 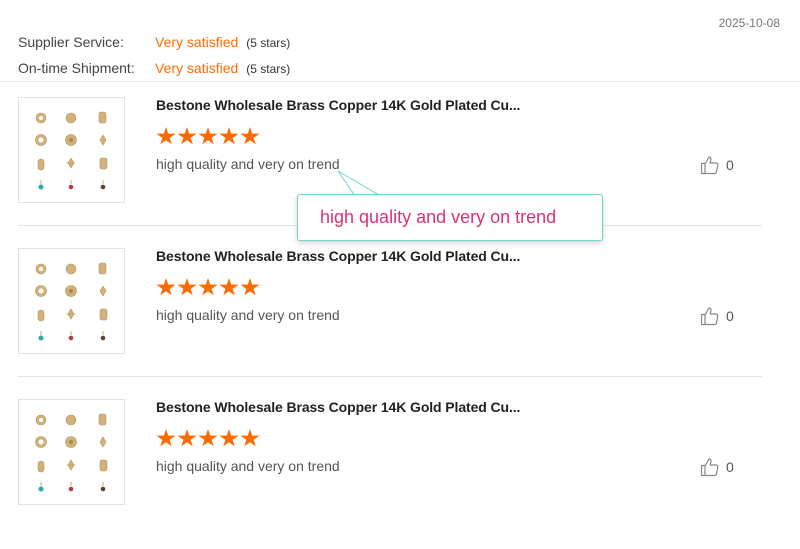 What do you see at coordinates (268, 69) in the screenshot?
I see `ontime-shipment-stars: (5 stars)` at bounding box center [268, 69].